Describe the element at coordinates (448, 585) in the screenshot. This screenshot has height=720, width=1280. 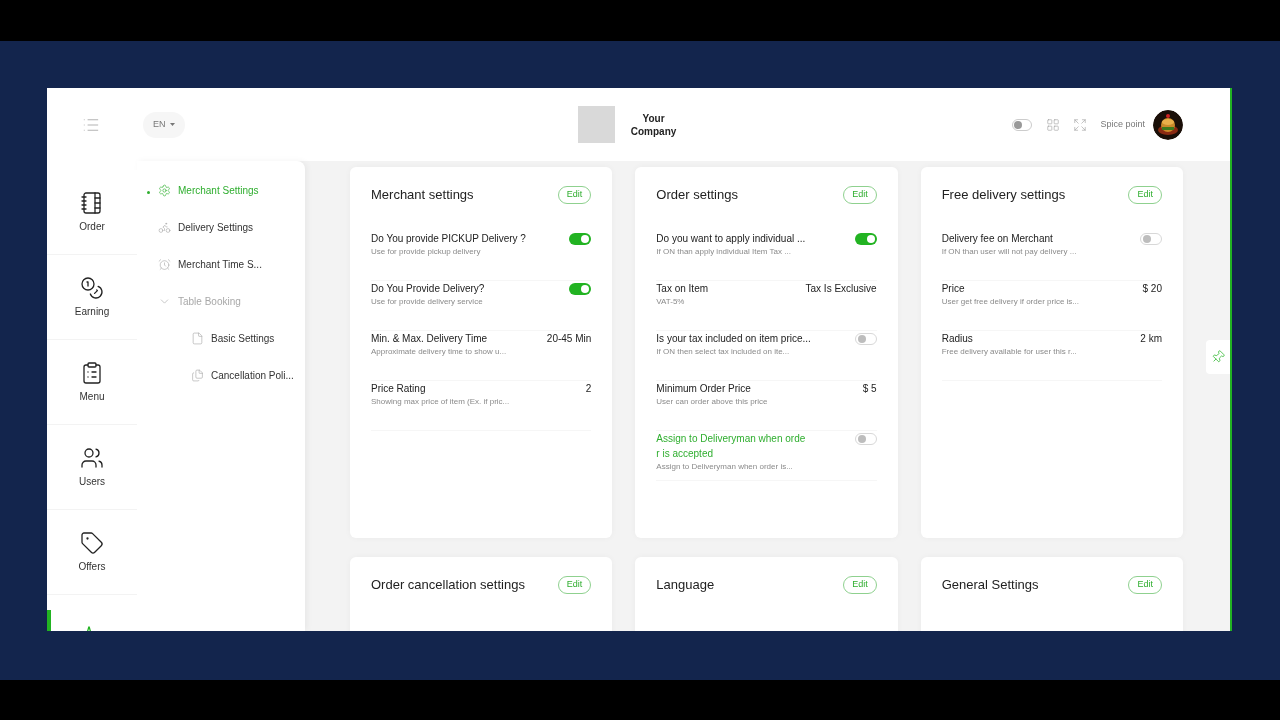
I see `card-title: Order cancellation settings` at that location.